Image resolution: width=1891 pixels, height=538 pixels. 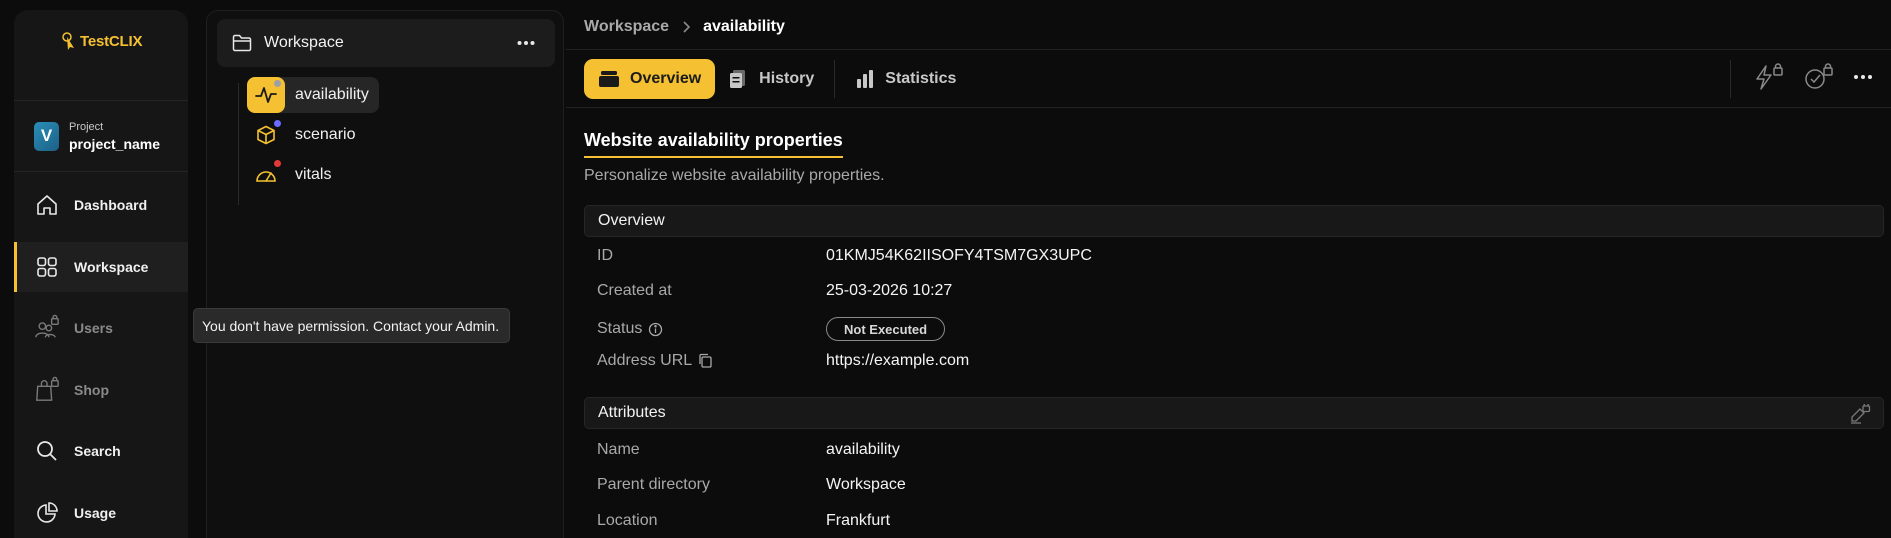 What do you see at coordinates (266, 175) in the screenshot?
I see `gauge-icon` at bounding box center [266, 175].